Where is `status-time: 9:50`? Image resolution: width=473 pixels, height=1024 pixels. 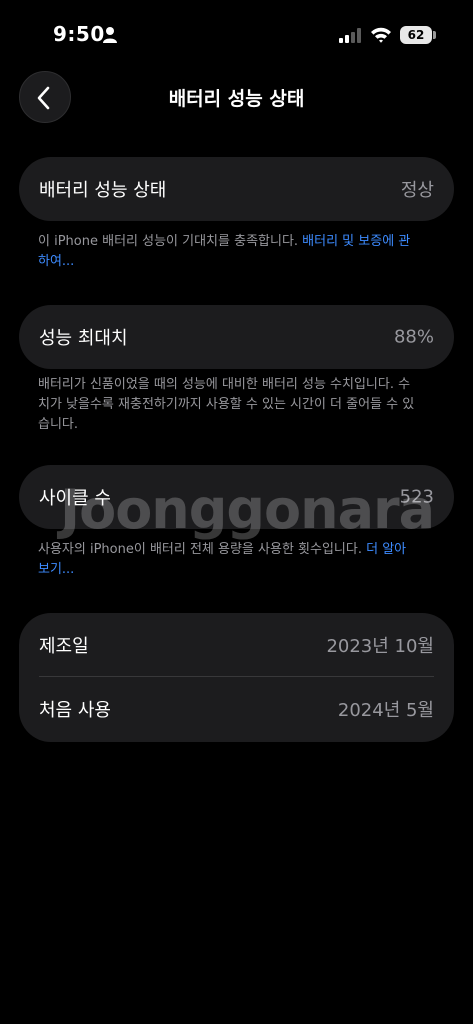
status-time: 9:50 is located at coordinates (79, 34).